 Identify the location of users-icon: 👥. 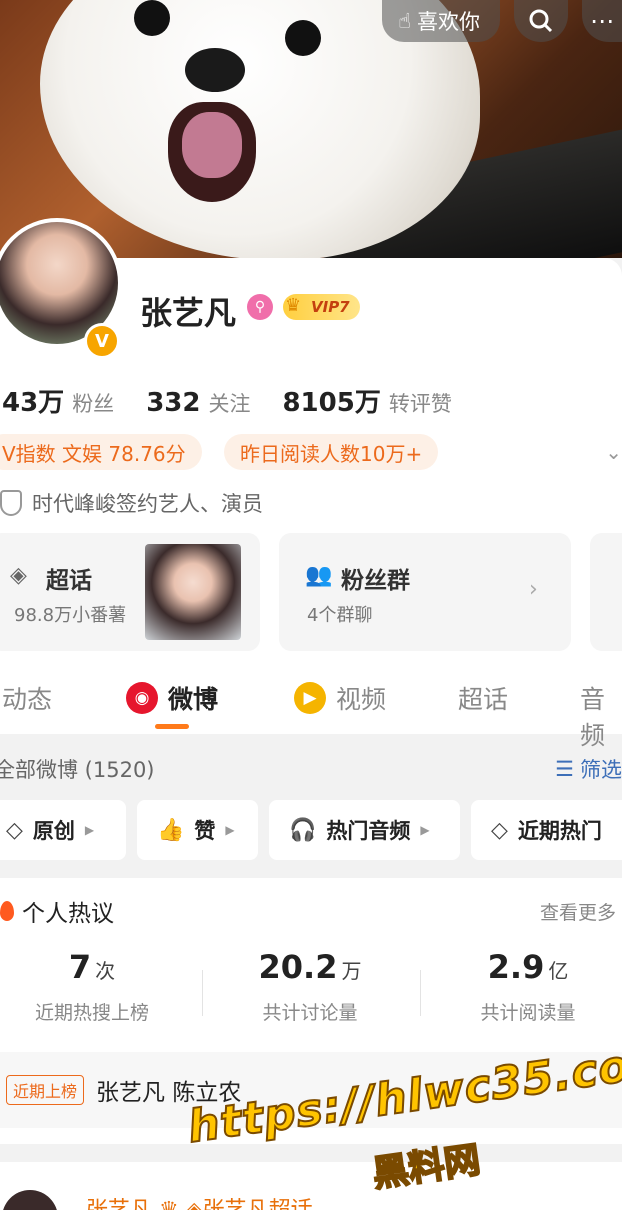
(319, 575).